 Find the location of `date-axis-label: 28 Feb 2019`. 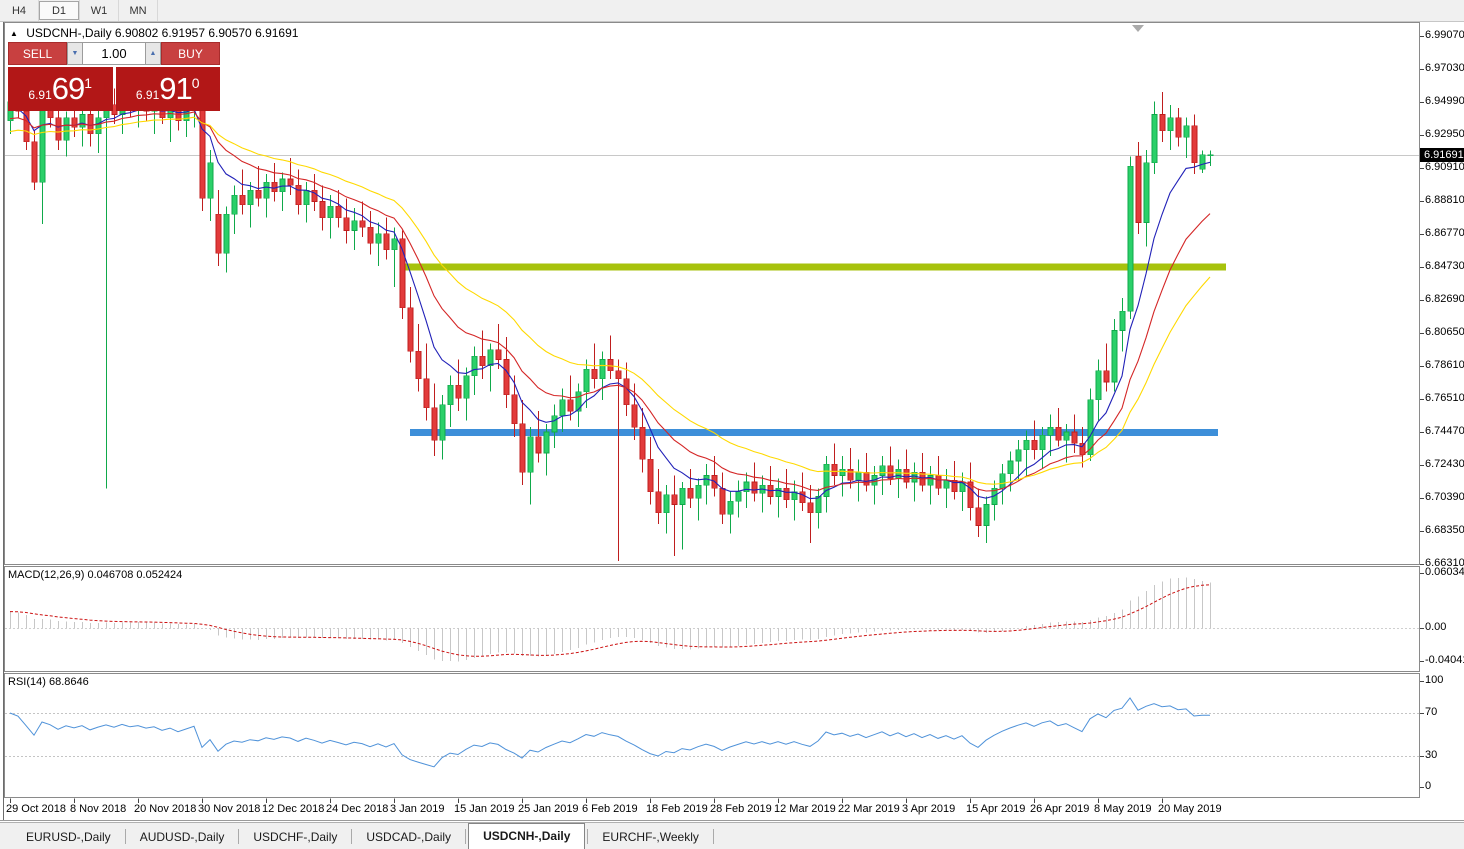

date-axis-label: 28 Feb 2019 is located at coordinates (741, 809).